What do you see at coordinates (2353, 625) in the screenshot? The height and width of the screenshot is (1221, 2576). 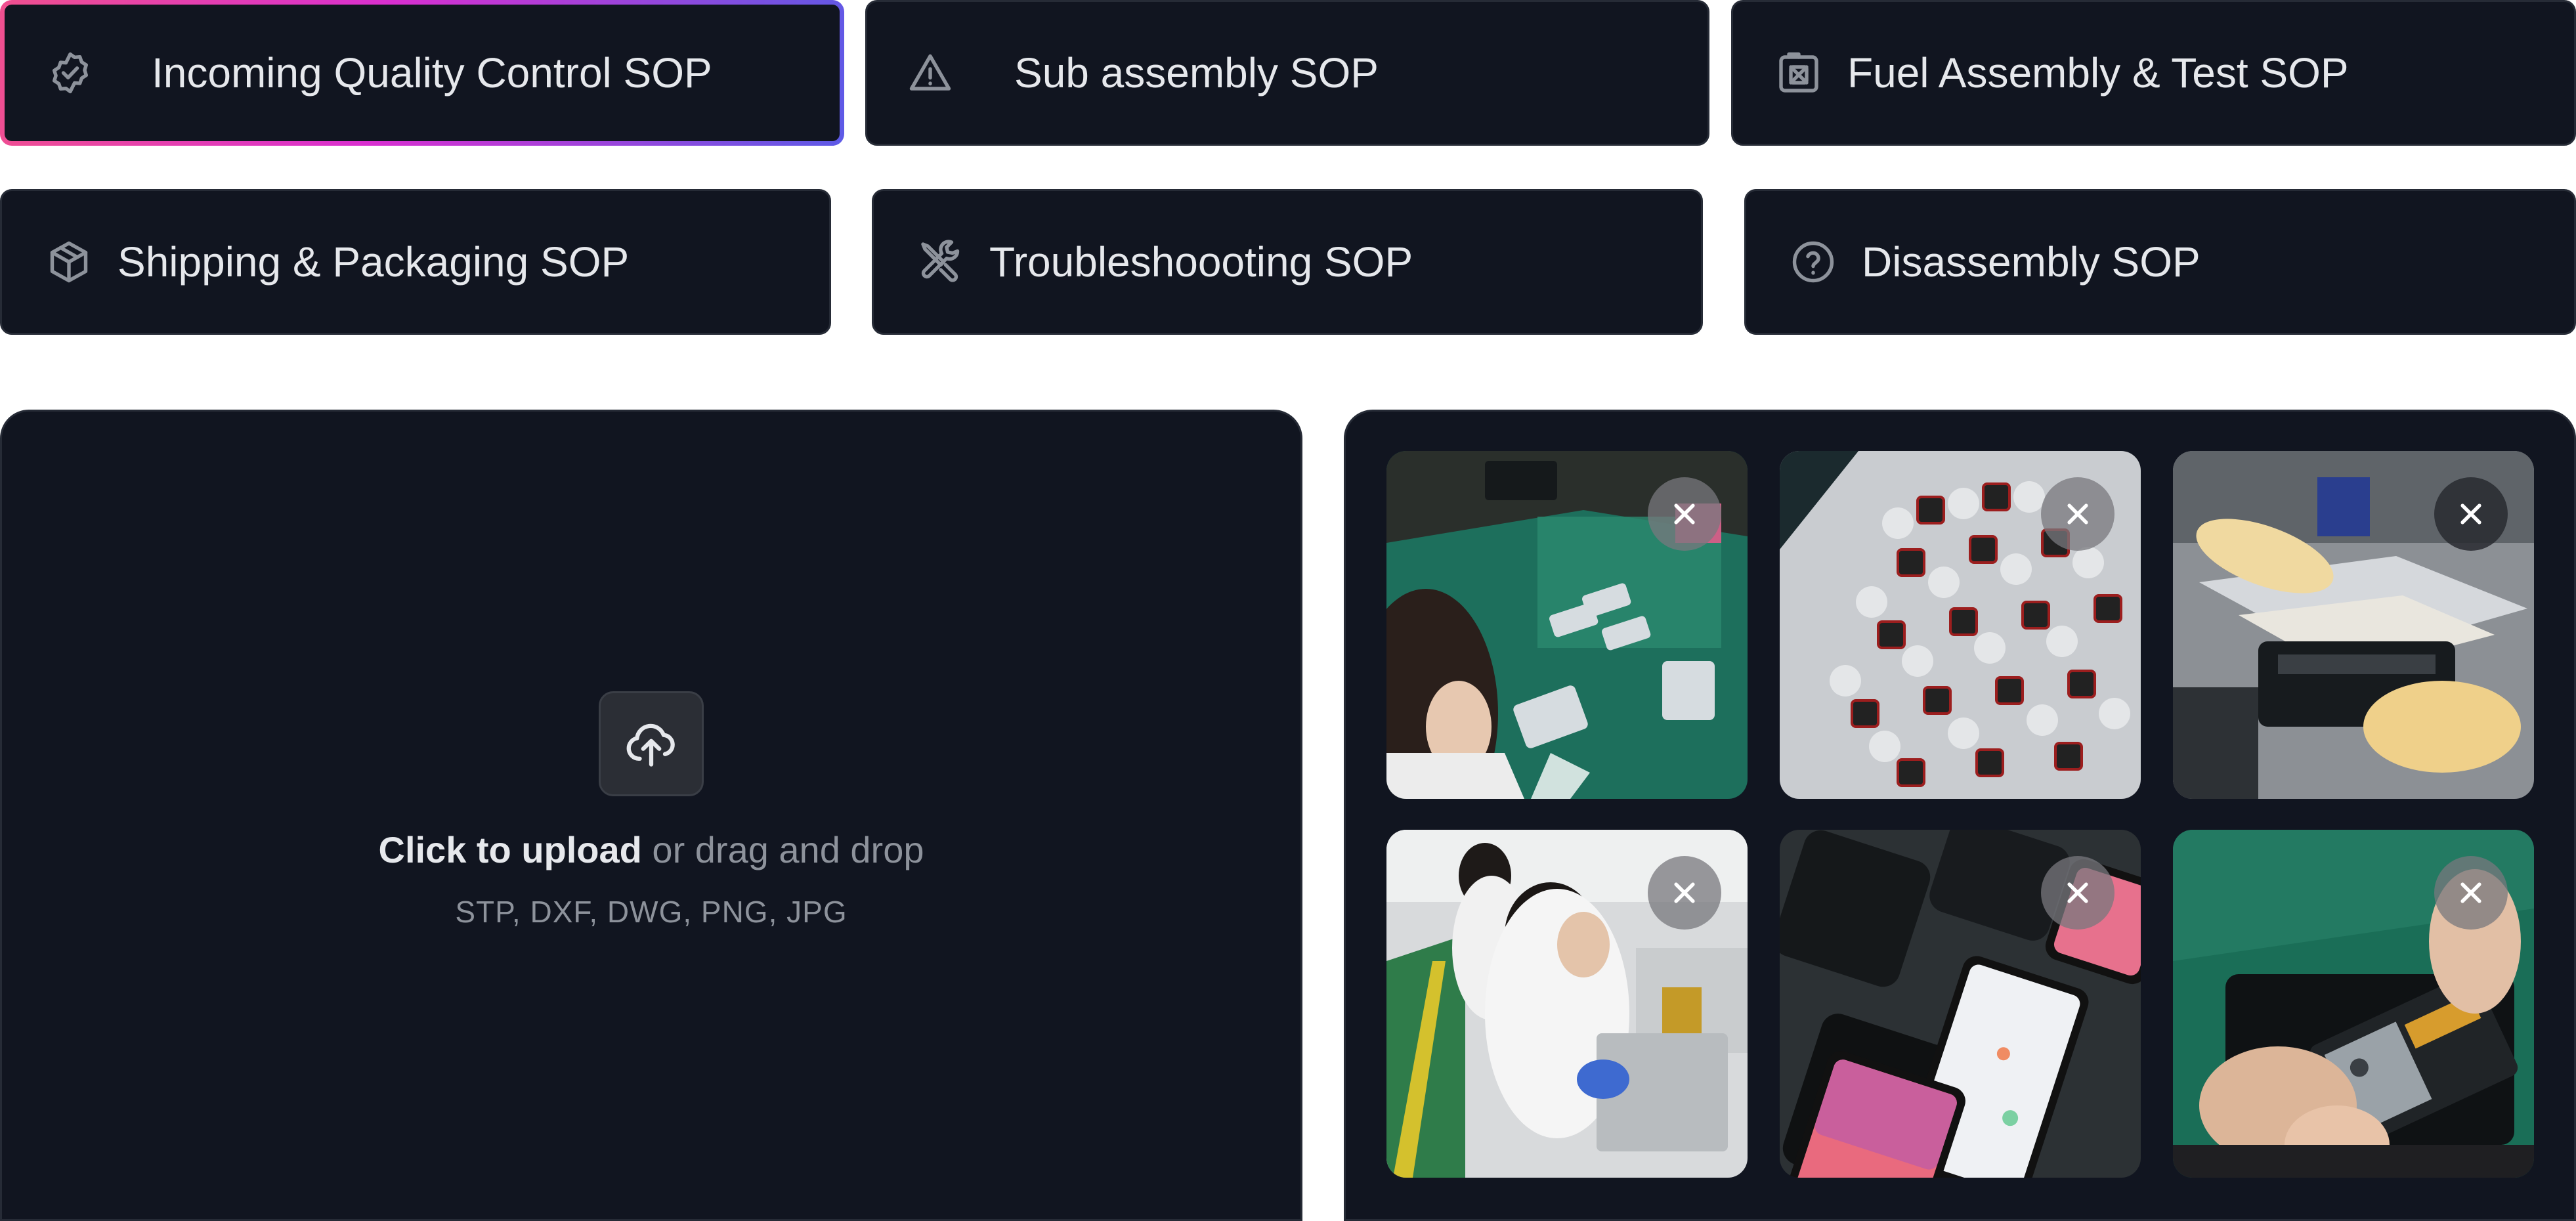 I see `gallery-image-screen-press-machine` at bounding box center [2353, 625].